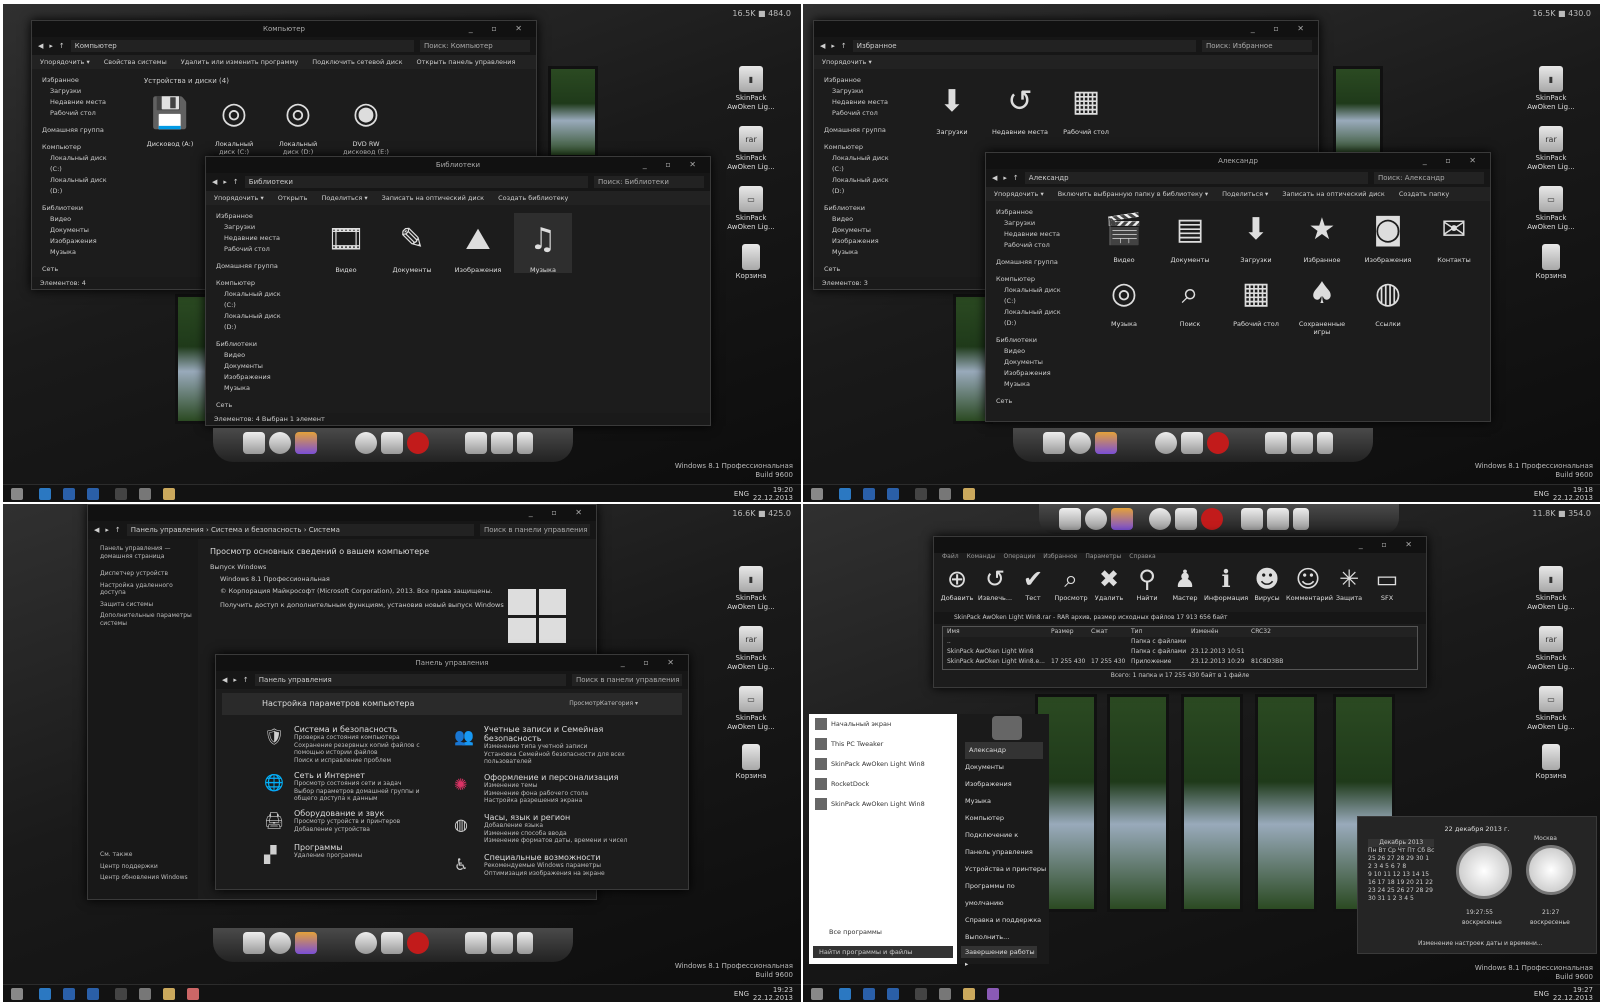  What do you see at coordinates (149, 574) in the screenshot?
I see `device-manager-link: Диспетчер устройств` at bounding box center [149, 574].